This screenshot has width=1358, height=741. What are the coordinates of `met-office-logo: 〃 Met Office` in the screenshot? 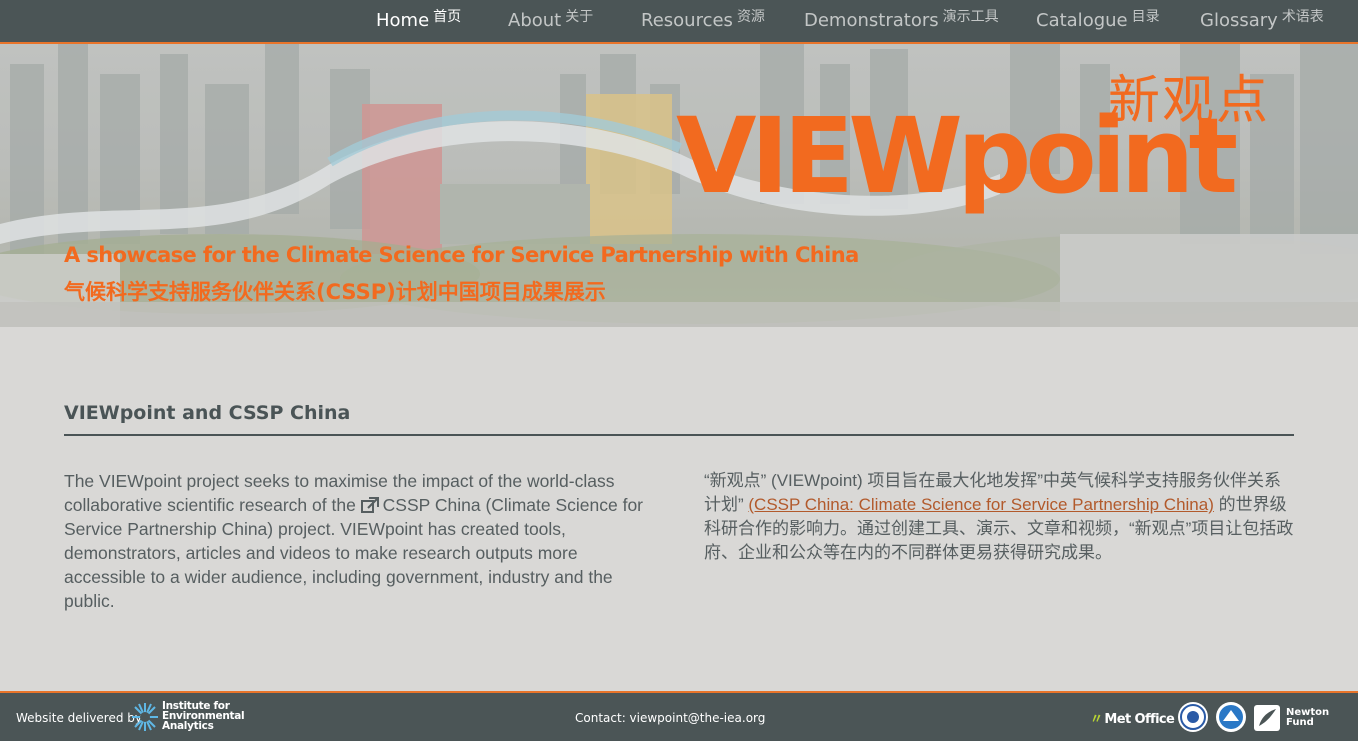 It's located at (1132, 717).